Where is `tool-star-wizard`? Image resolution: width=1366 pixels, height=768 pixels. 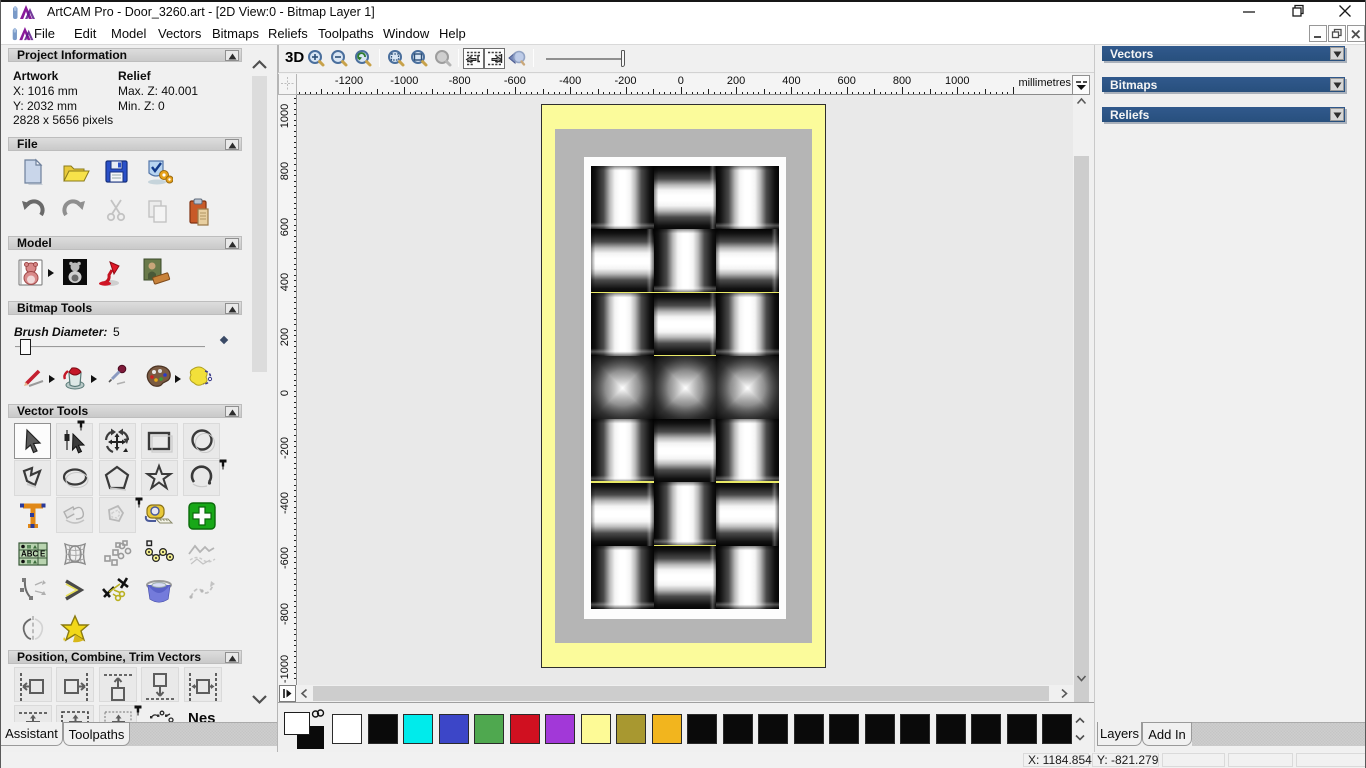
tool-star-wizard is located at coordinates (74, 628).